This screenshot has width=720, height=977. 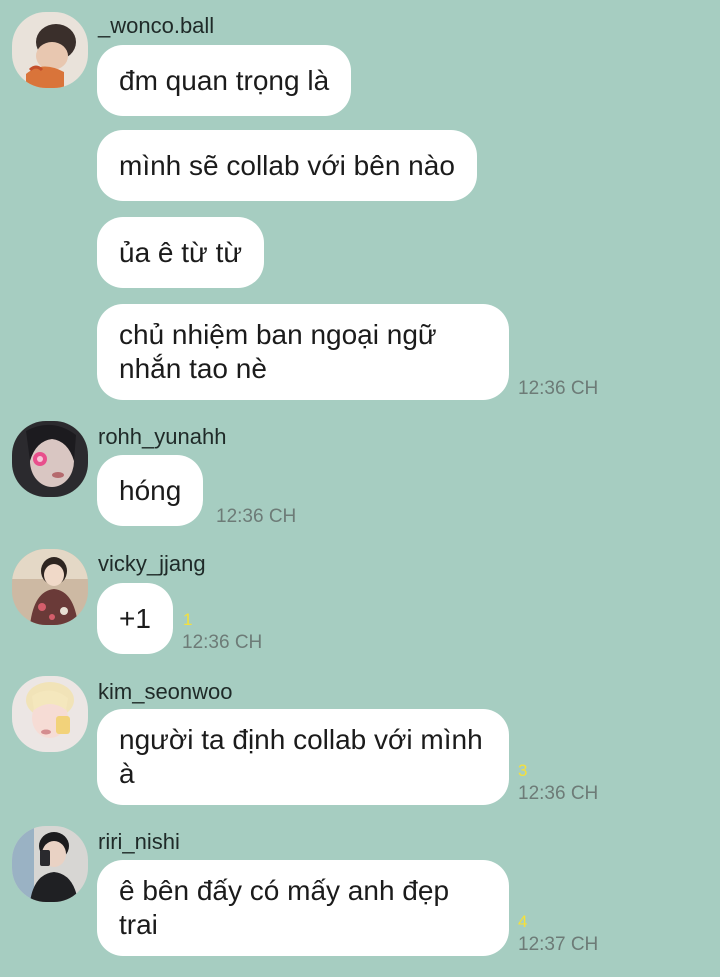 I want to click on message-text: đm quan trọng là, so click(x=224, y=80).